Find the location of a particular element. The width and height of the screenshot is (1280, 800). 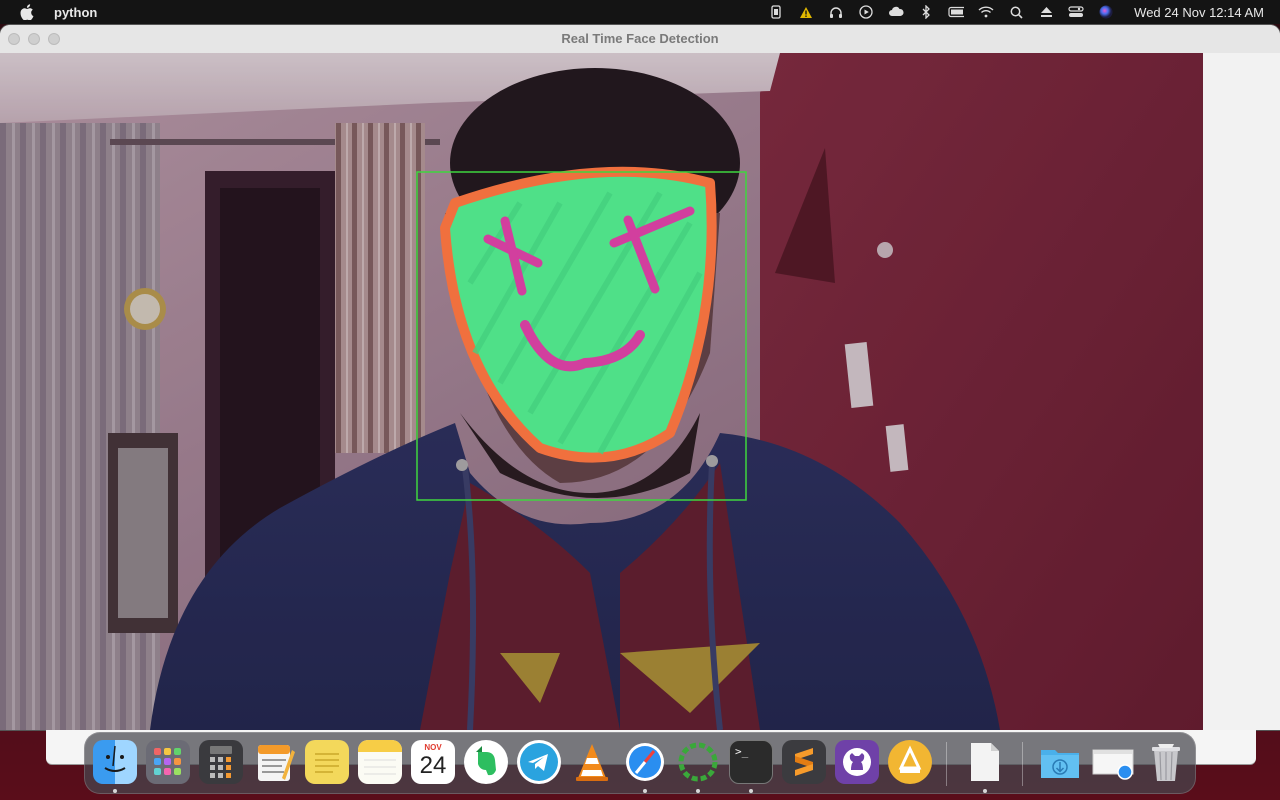

window-titlebar: Real Time Face Detection is located at coordinates (640, 39).